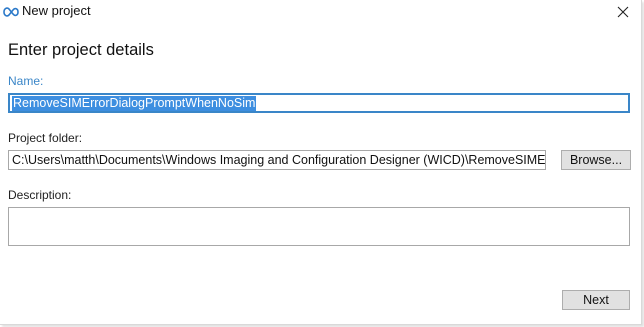  I want to click on title-bar: New project, so click(320, 12).